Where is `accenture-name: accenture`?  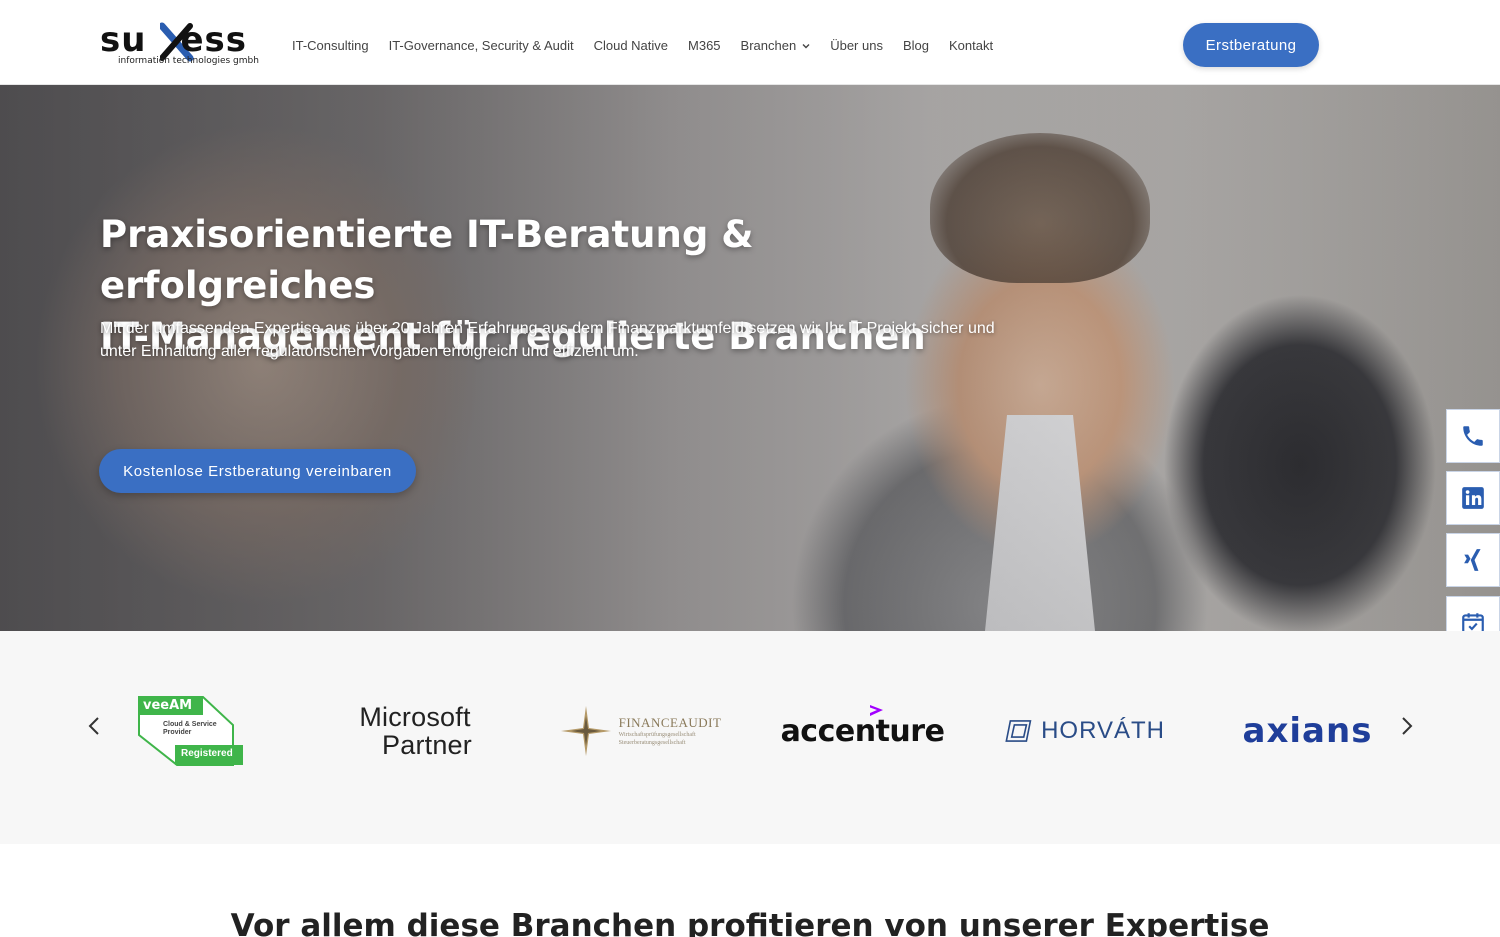 accenture-name: accenture is located at coordinates (862, 731).